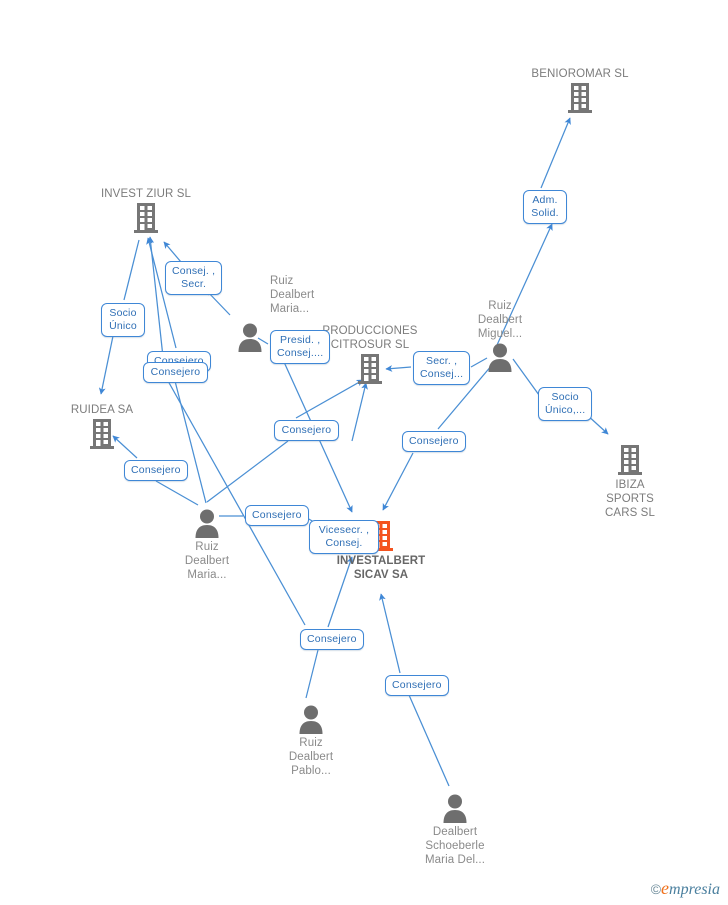 Image resolution: width=728 pixels, height=905 pixels. I want to click on relation-label-consejero-d: Consejero, so click(434, 441).